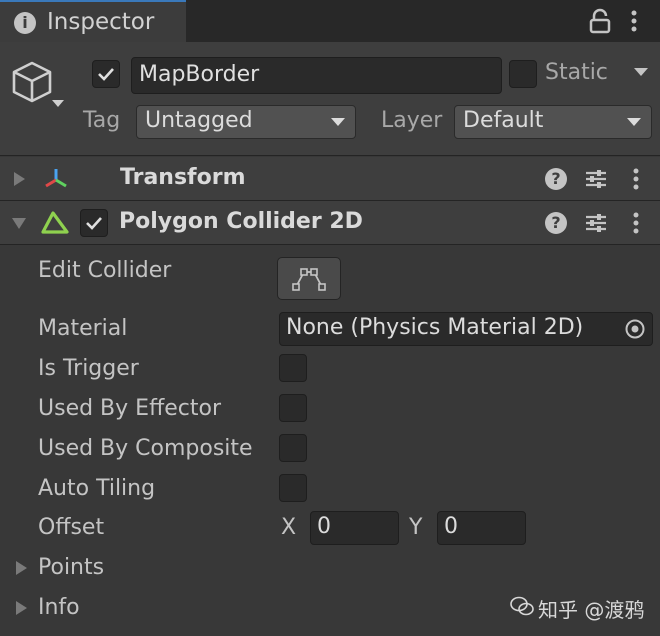 The width and height of the screenshot is (660, 636). What do you see at coordinates (635, 329) in the screenshot?
I see `object-picker-icon` at bounding box center [635, 329].